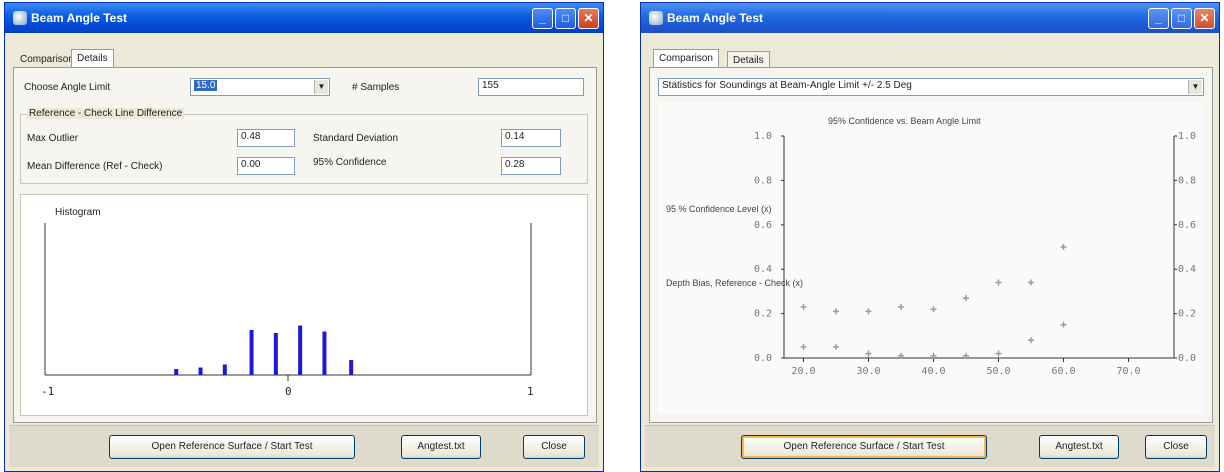  I want to click on angle-limit-select: 15.0 ▼, so click(260, 87).